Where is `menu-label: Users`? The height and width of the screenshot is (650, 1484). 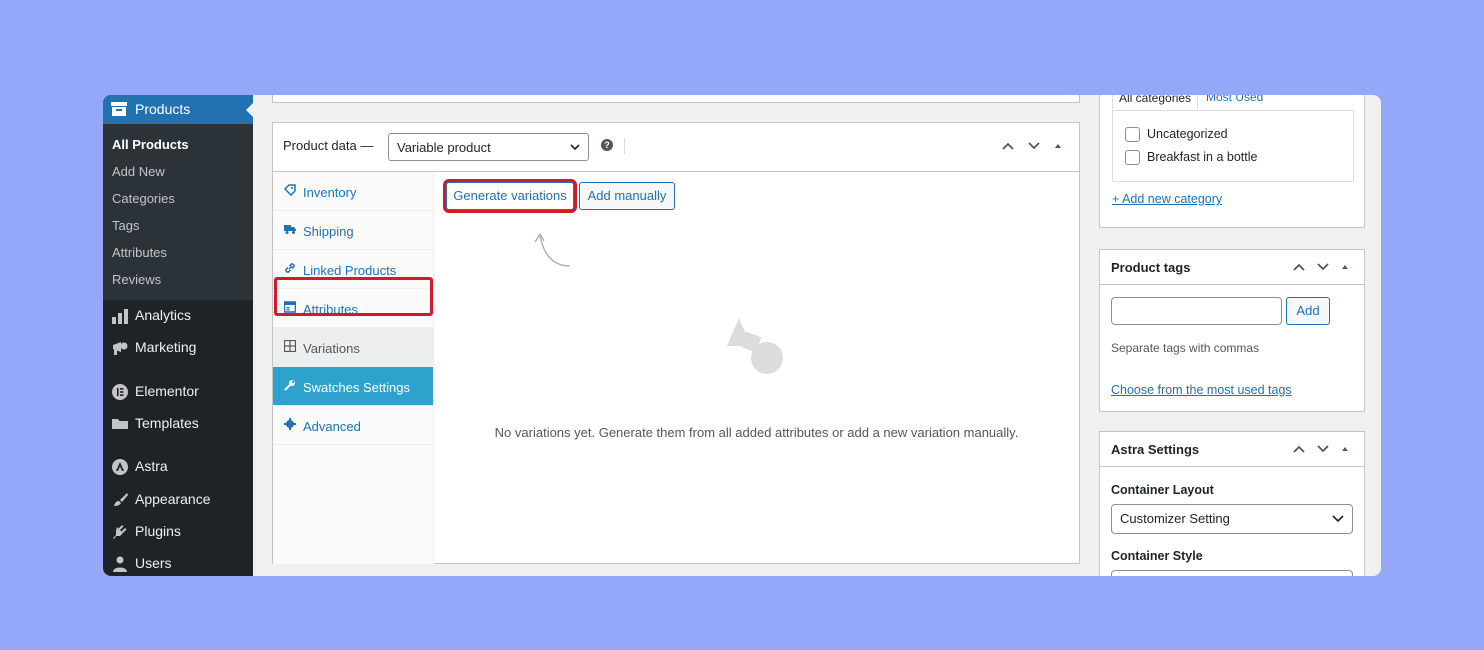
menu-label: Users is located at coordinates (153, 563).